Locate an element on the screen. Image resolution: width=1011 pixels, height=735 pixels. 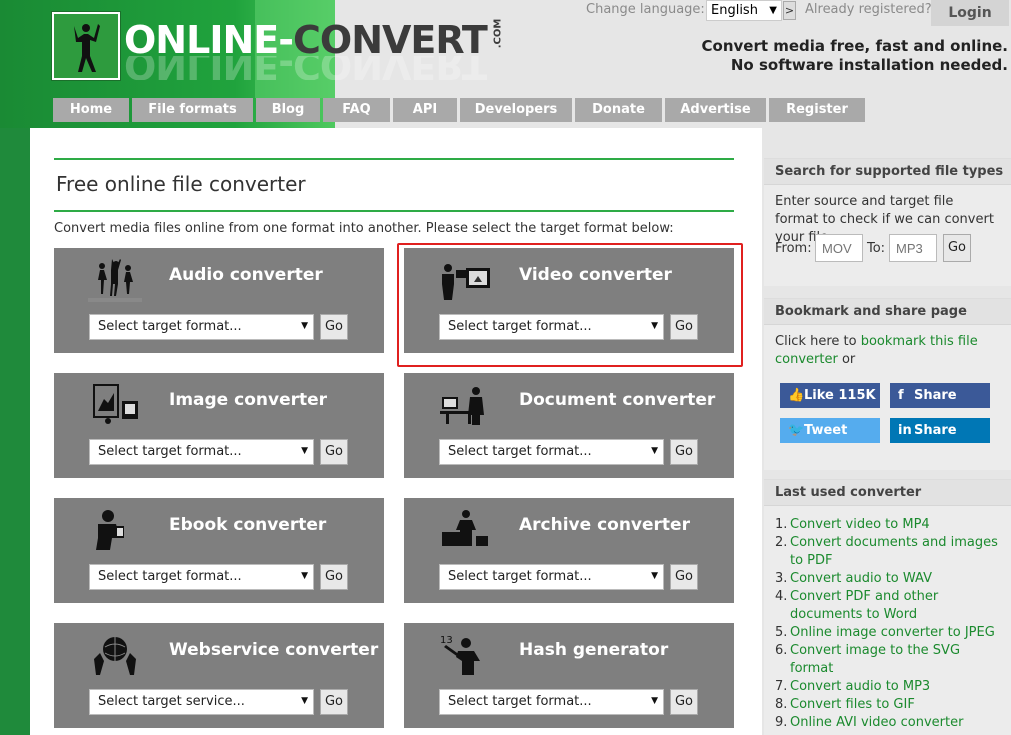
box-heading: Search for supported file types is located at coordinates (887, 172).